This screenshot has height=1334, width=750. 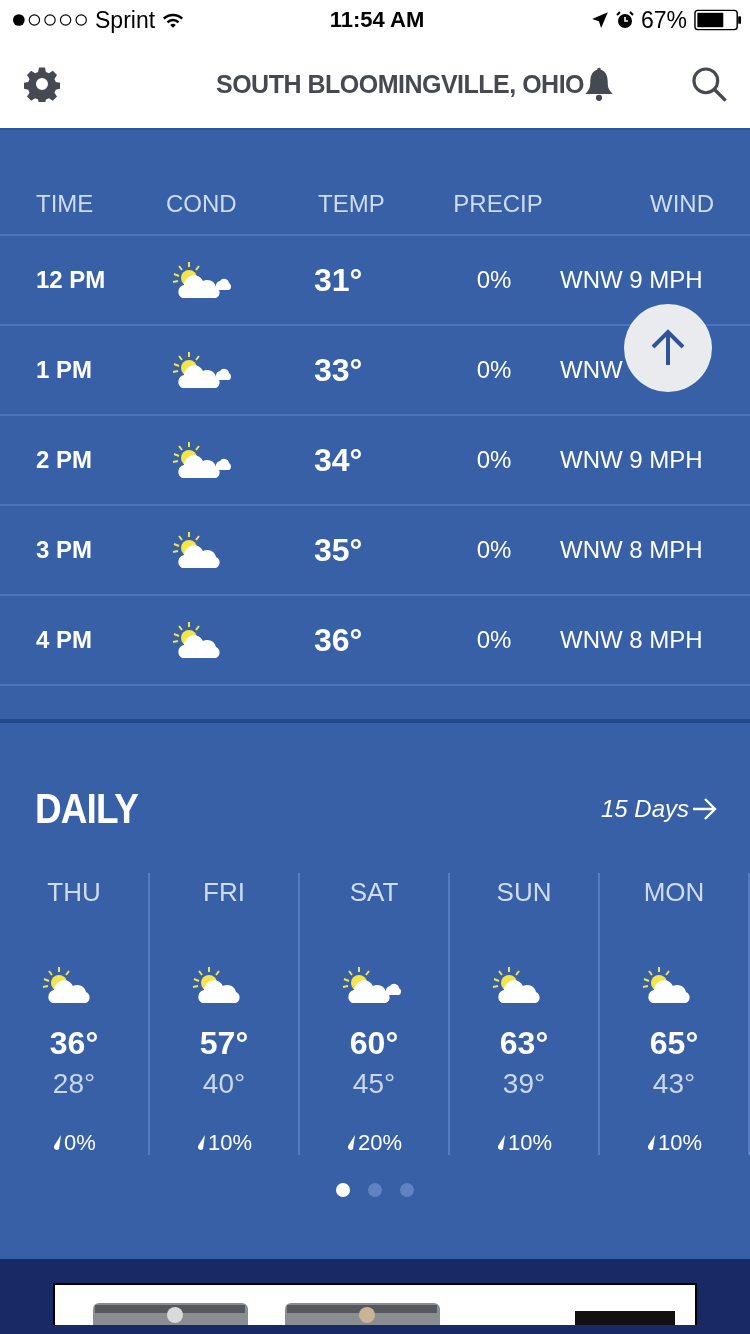 I want to click on right-arrow-icon, so click(x=705, y=809).